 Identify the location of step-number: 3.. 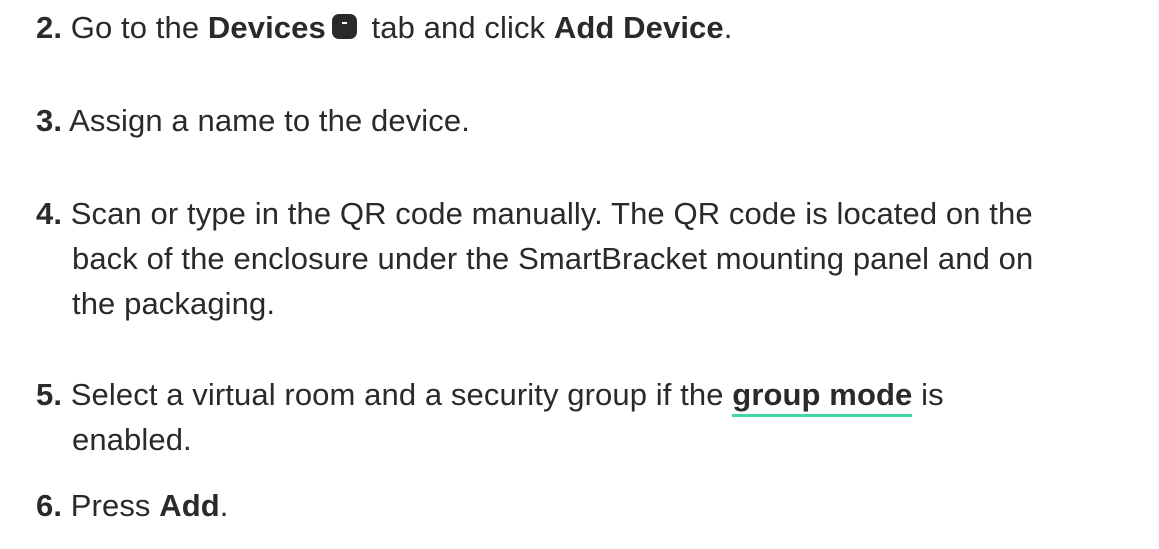
(49, 120).